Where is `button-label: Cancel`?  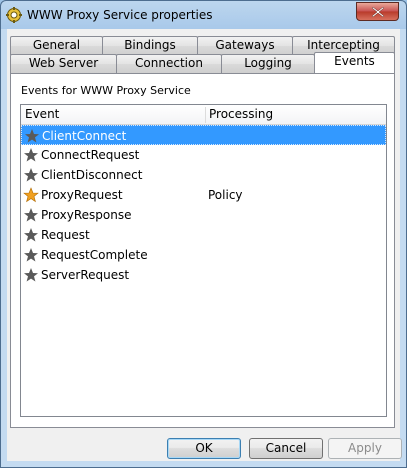 button-label: Cancel is located at coordinates (286, 448).